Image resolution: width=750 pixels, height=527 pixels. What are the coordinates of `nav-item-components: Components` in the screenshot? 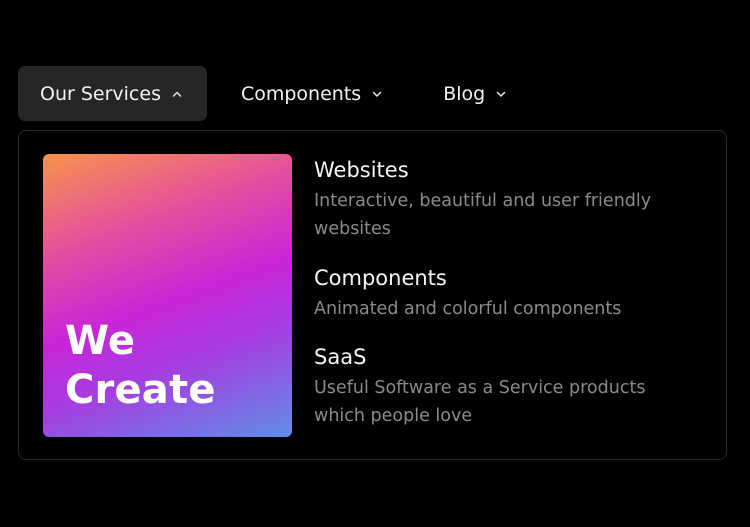 It's located at (312, 93).